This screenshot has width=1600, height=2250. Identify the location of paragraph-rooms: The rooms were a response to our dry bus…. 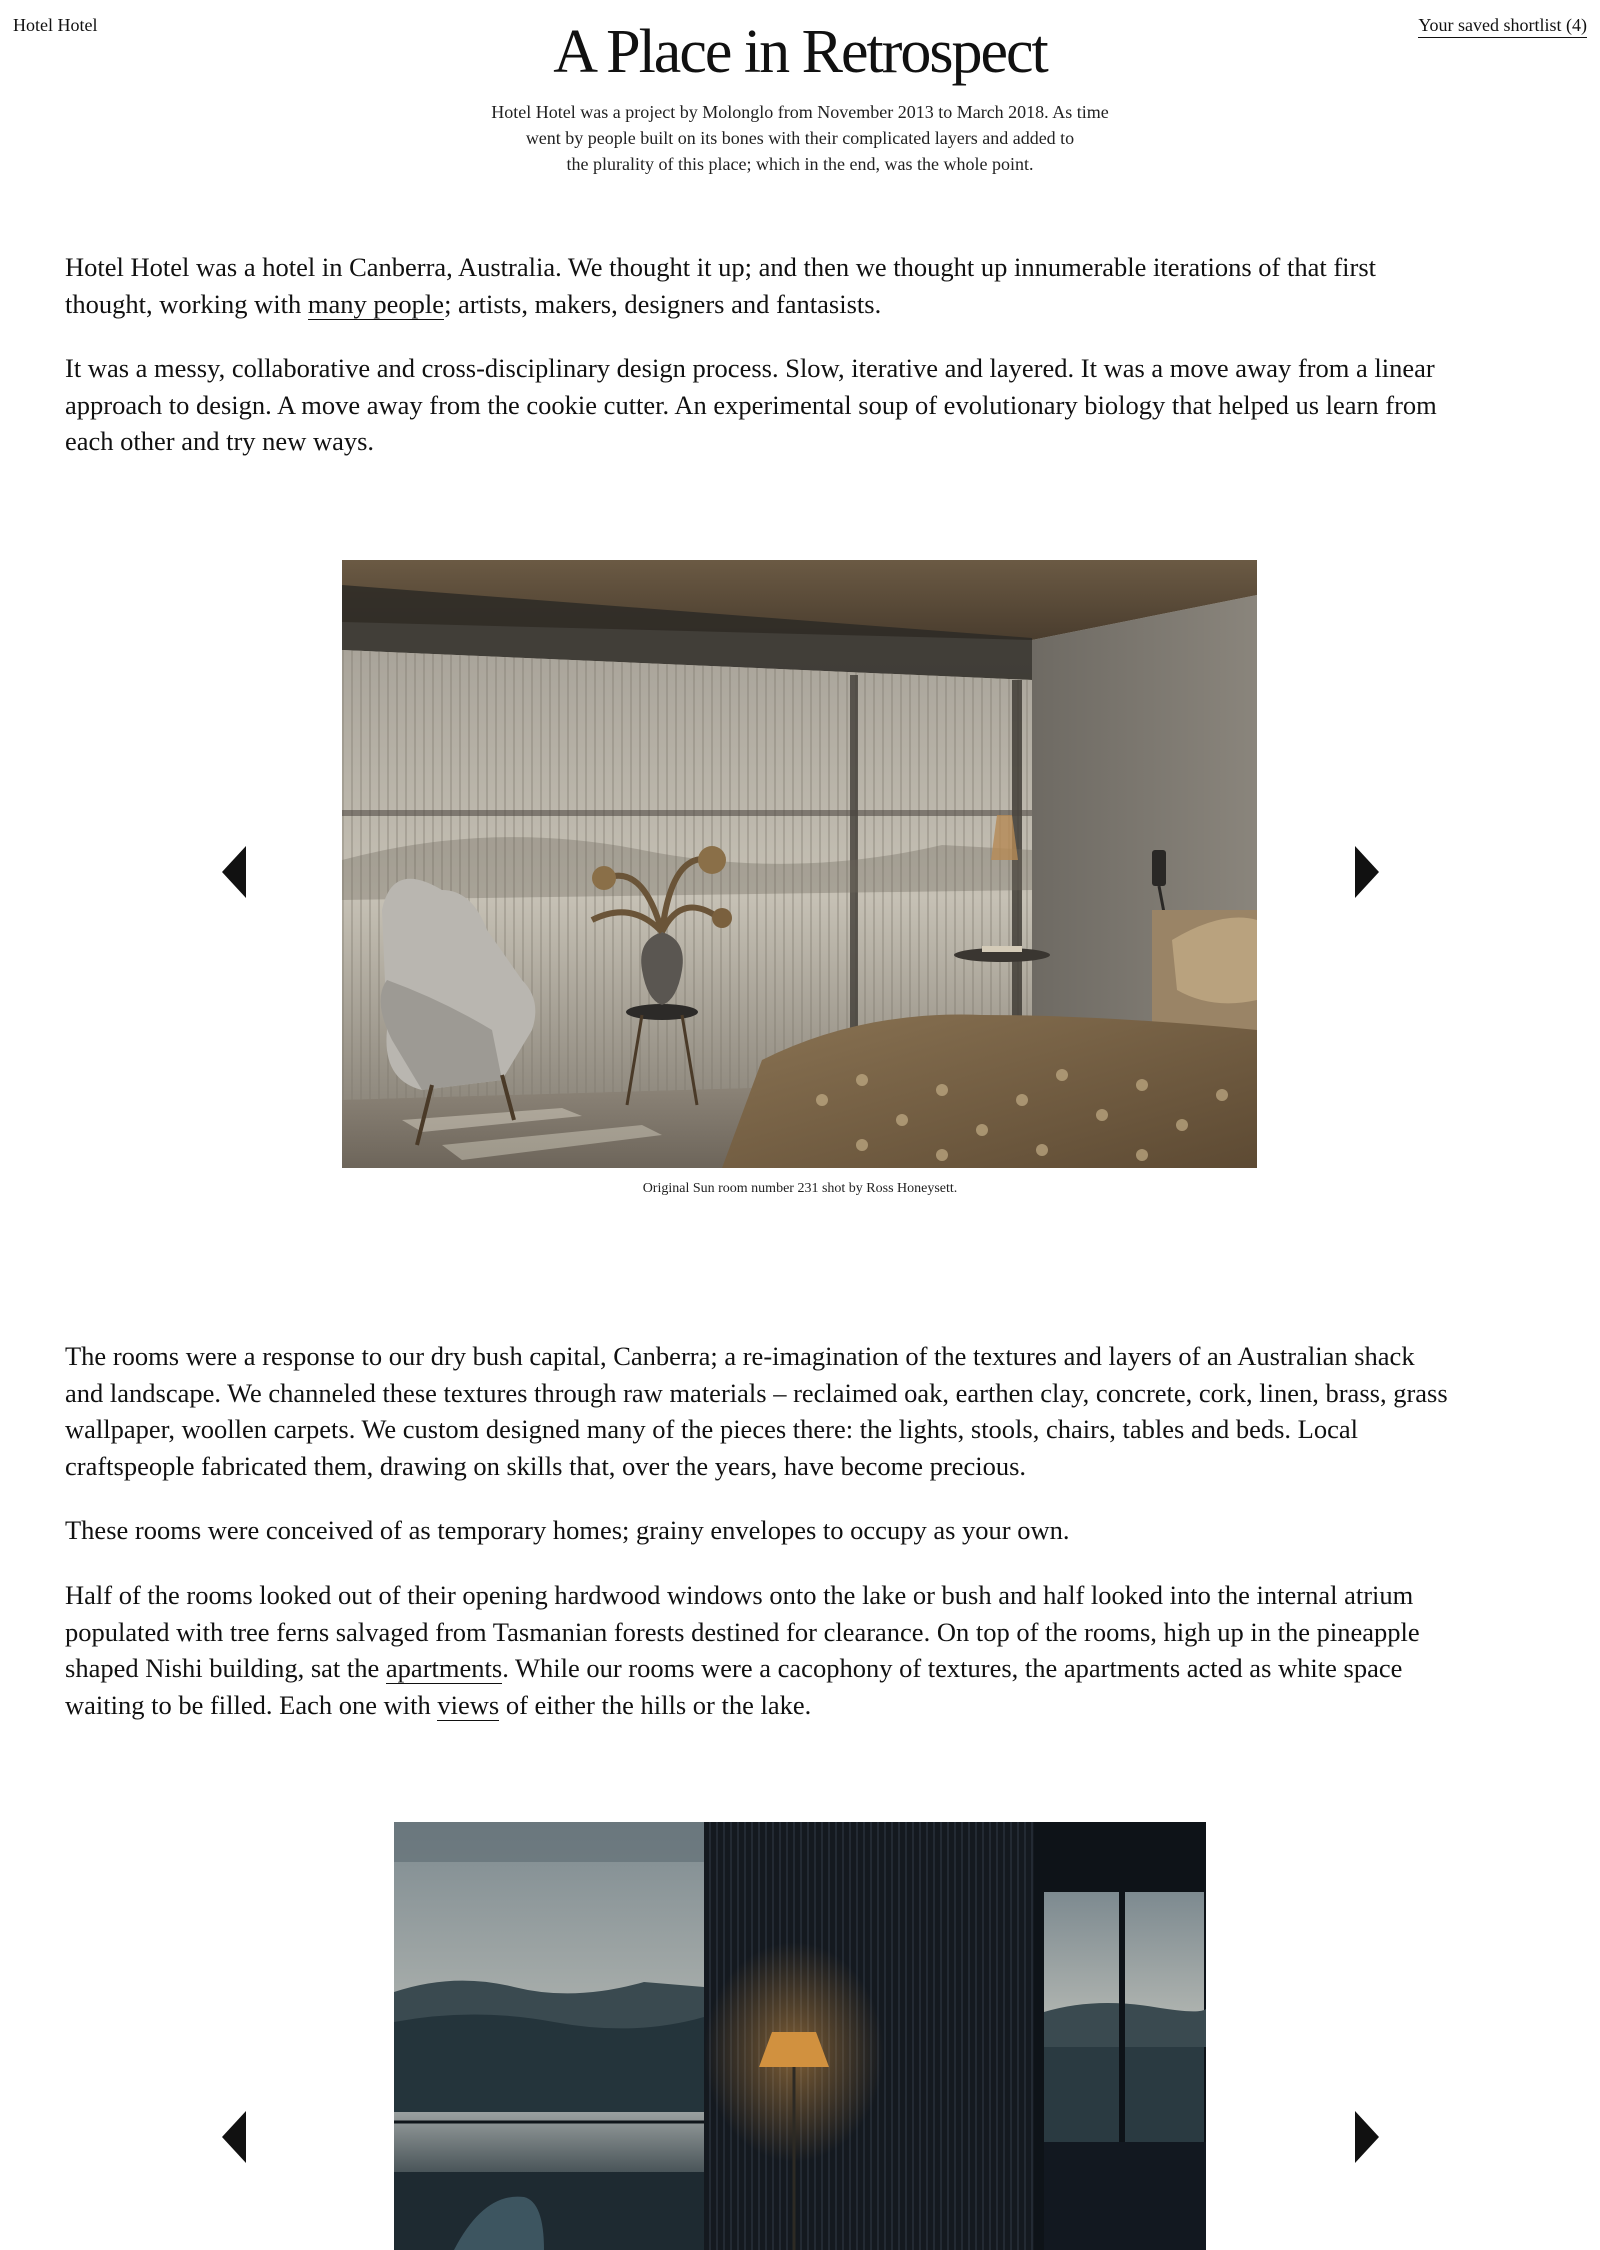
(805, 1411).